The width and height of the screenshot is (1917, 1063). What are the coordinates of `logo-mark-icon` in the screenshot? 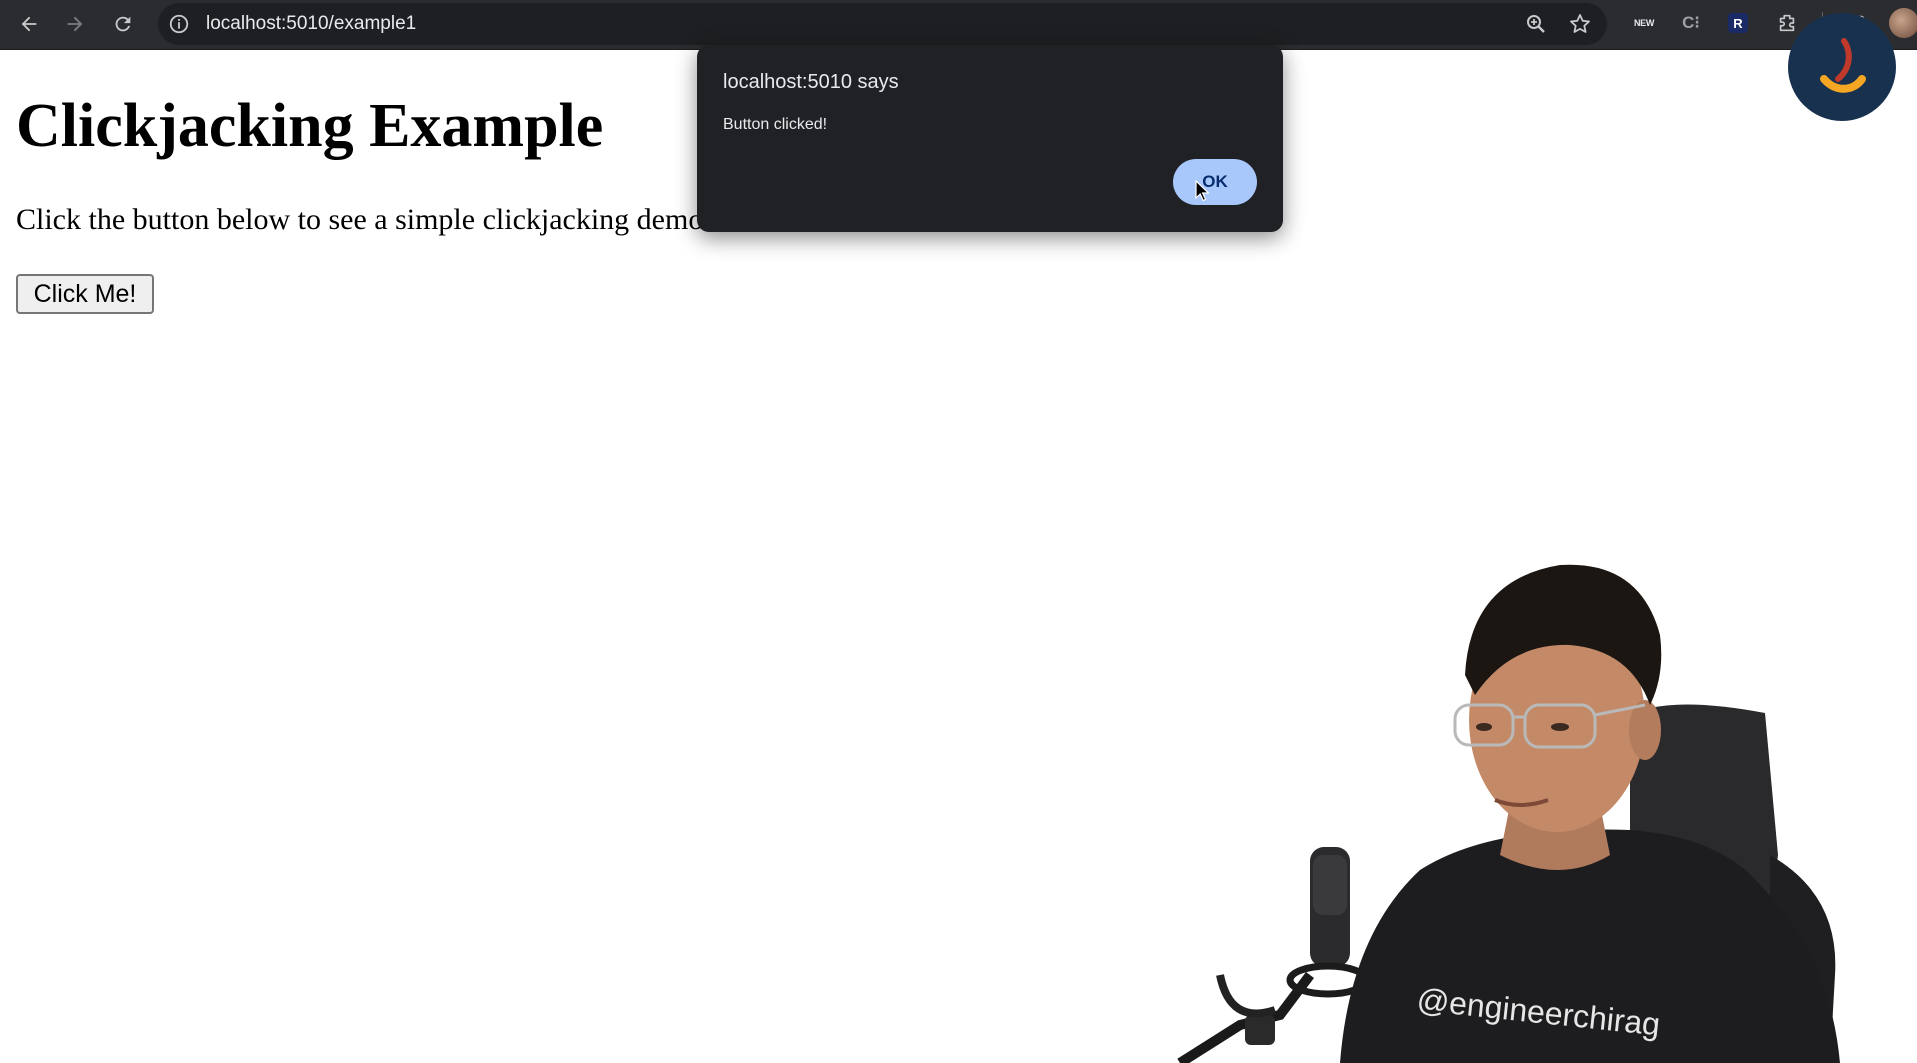 It's located at (1843, 65).